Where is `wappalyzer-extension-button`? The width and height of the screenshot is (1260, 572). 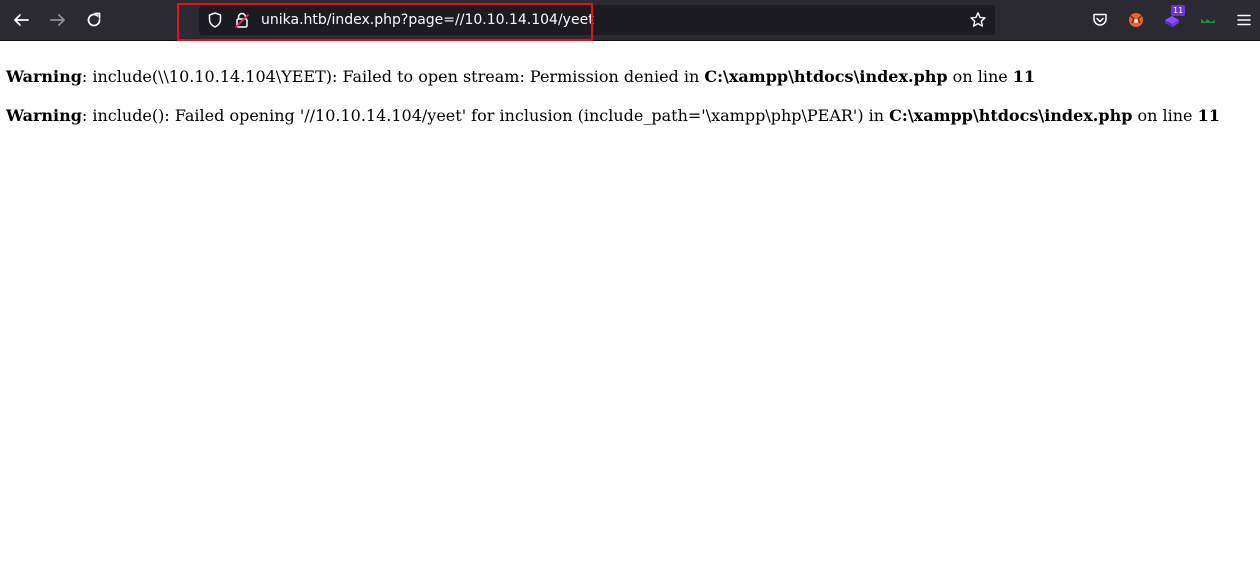
wappalyzer-extension-button is located at coordinates (1208, 20).